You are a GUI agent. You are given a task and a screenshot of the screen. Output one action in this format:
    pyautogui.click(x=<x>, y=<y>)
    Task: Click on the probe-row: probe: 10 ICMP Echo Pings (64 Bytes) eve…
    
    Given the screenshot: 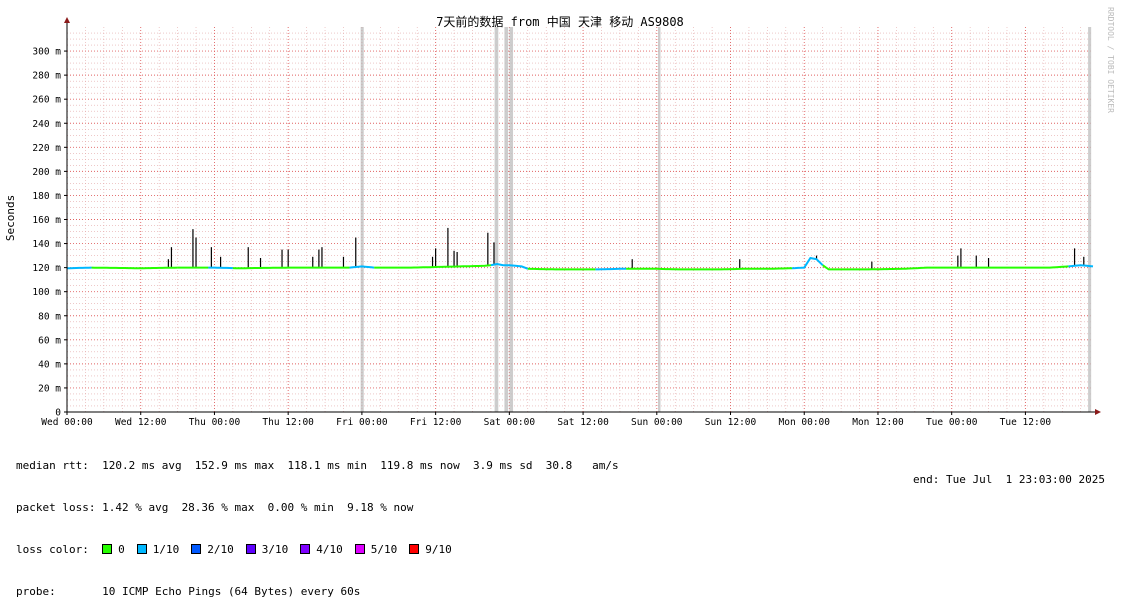 What is the action you would take?
    pyautogui.click(x=317, y=592)
    